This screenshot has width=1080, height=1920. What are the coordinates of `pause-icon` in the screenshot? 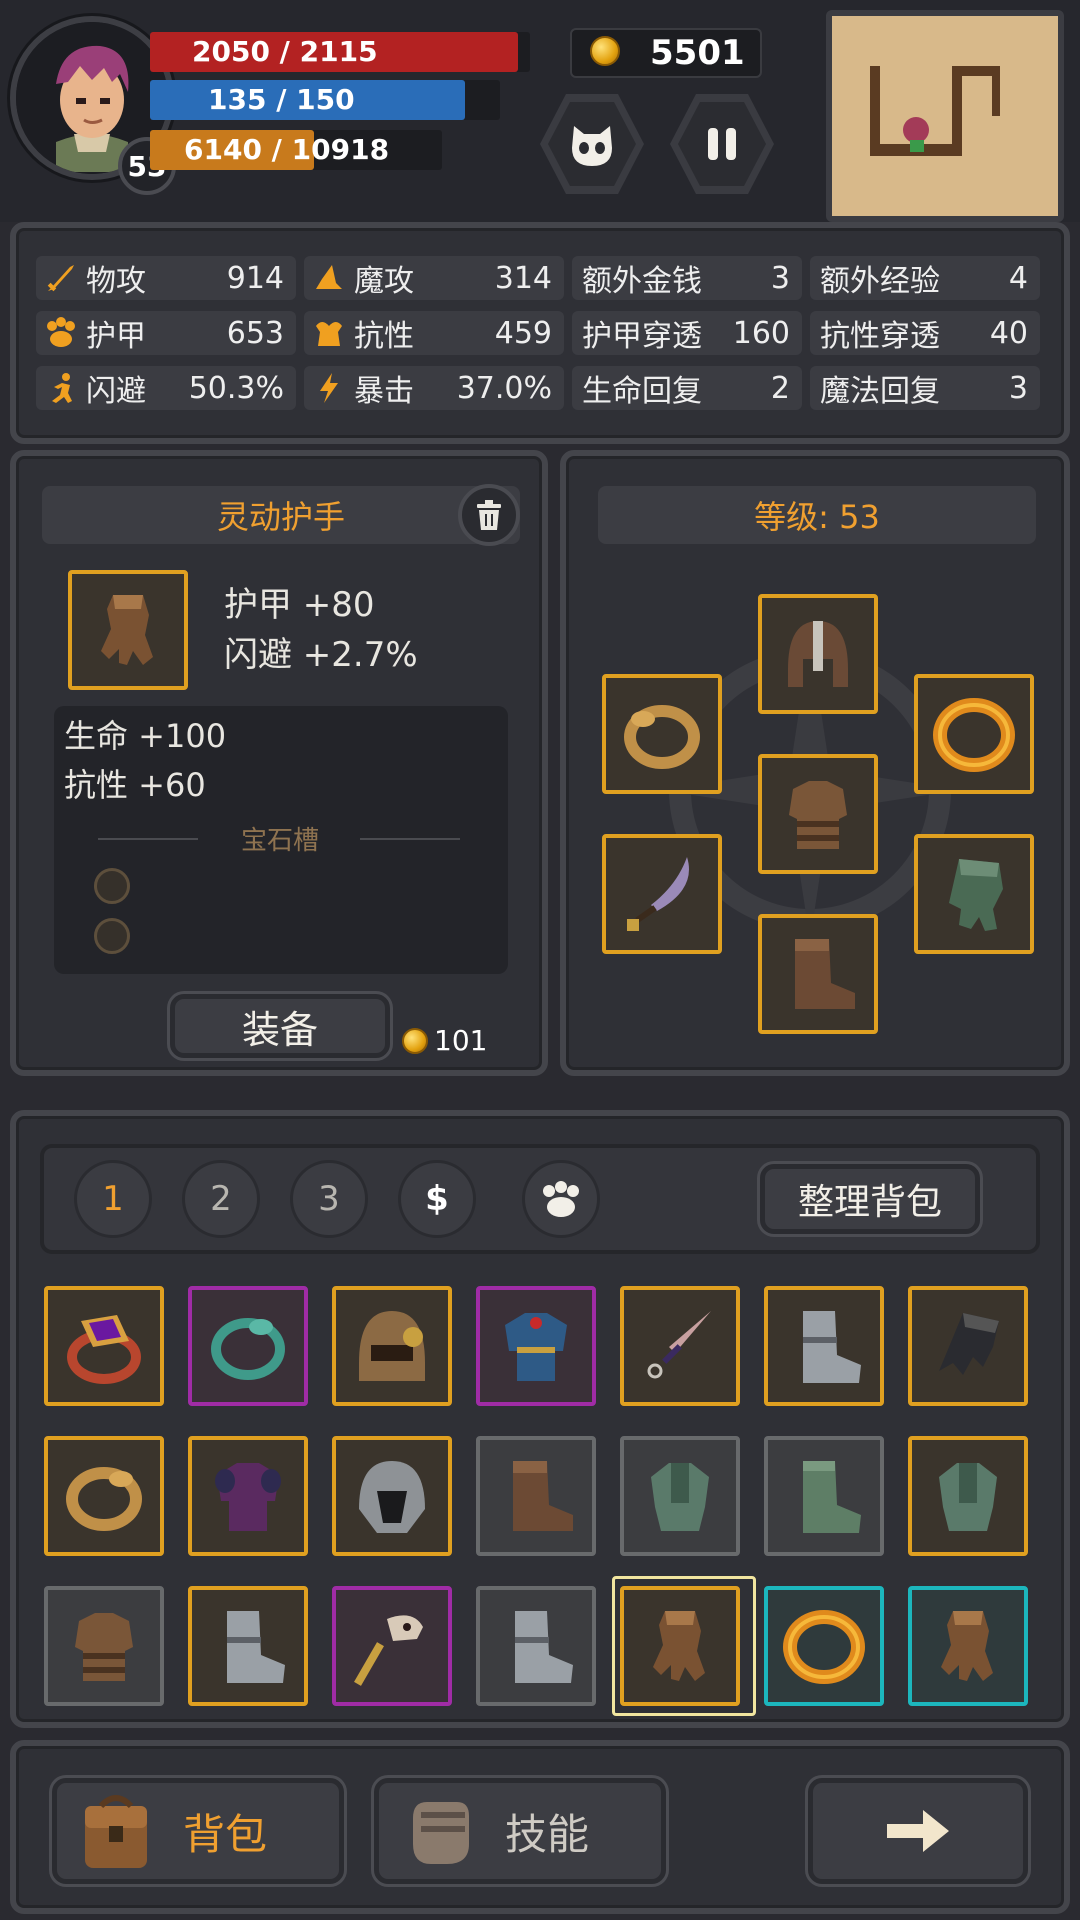 It's located at (722, 144).